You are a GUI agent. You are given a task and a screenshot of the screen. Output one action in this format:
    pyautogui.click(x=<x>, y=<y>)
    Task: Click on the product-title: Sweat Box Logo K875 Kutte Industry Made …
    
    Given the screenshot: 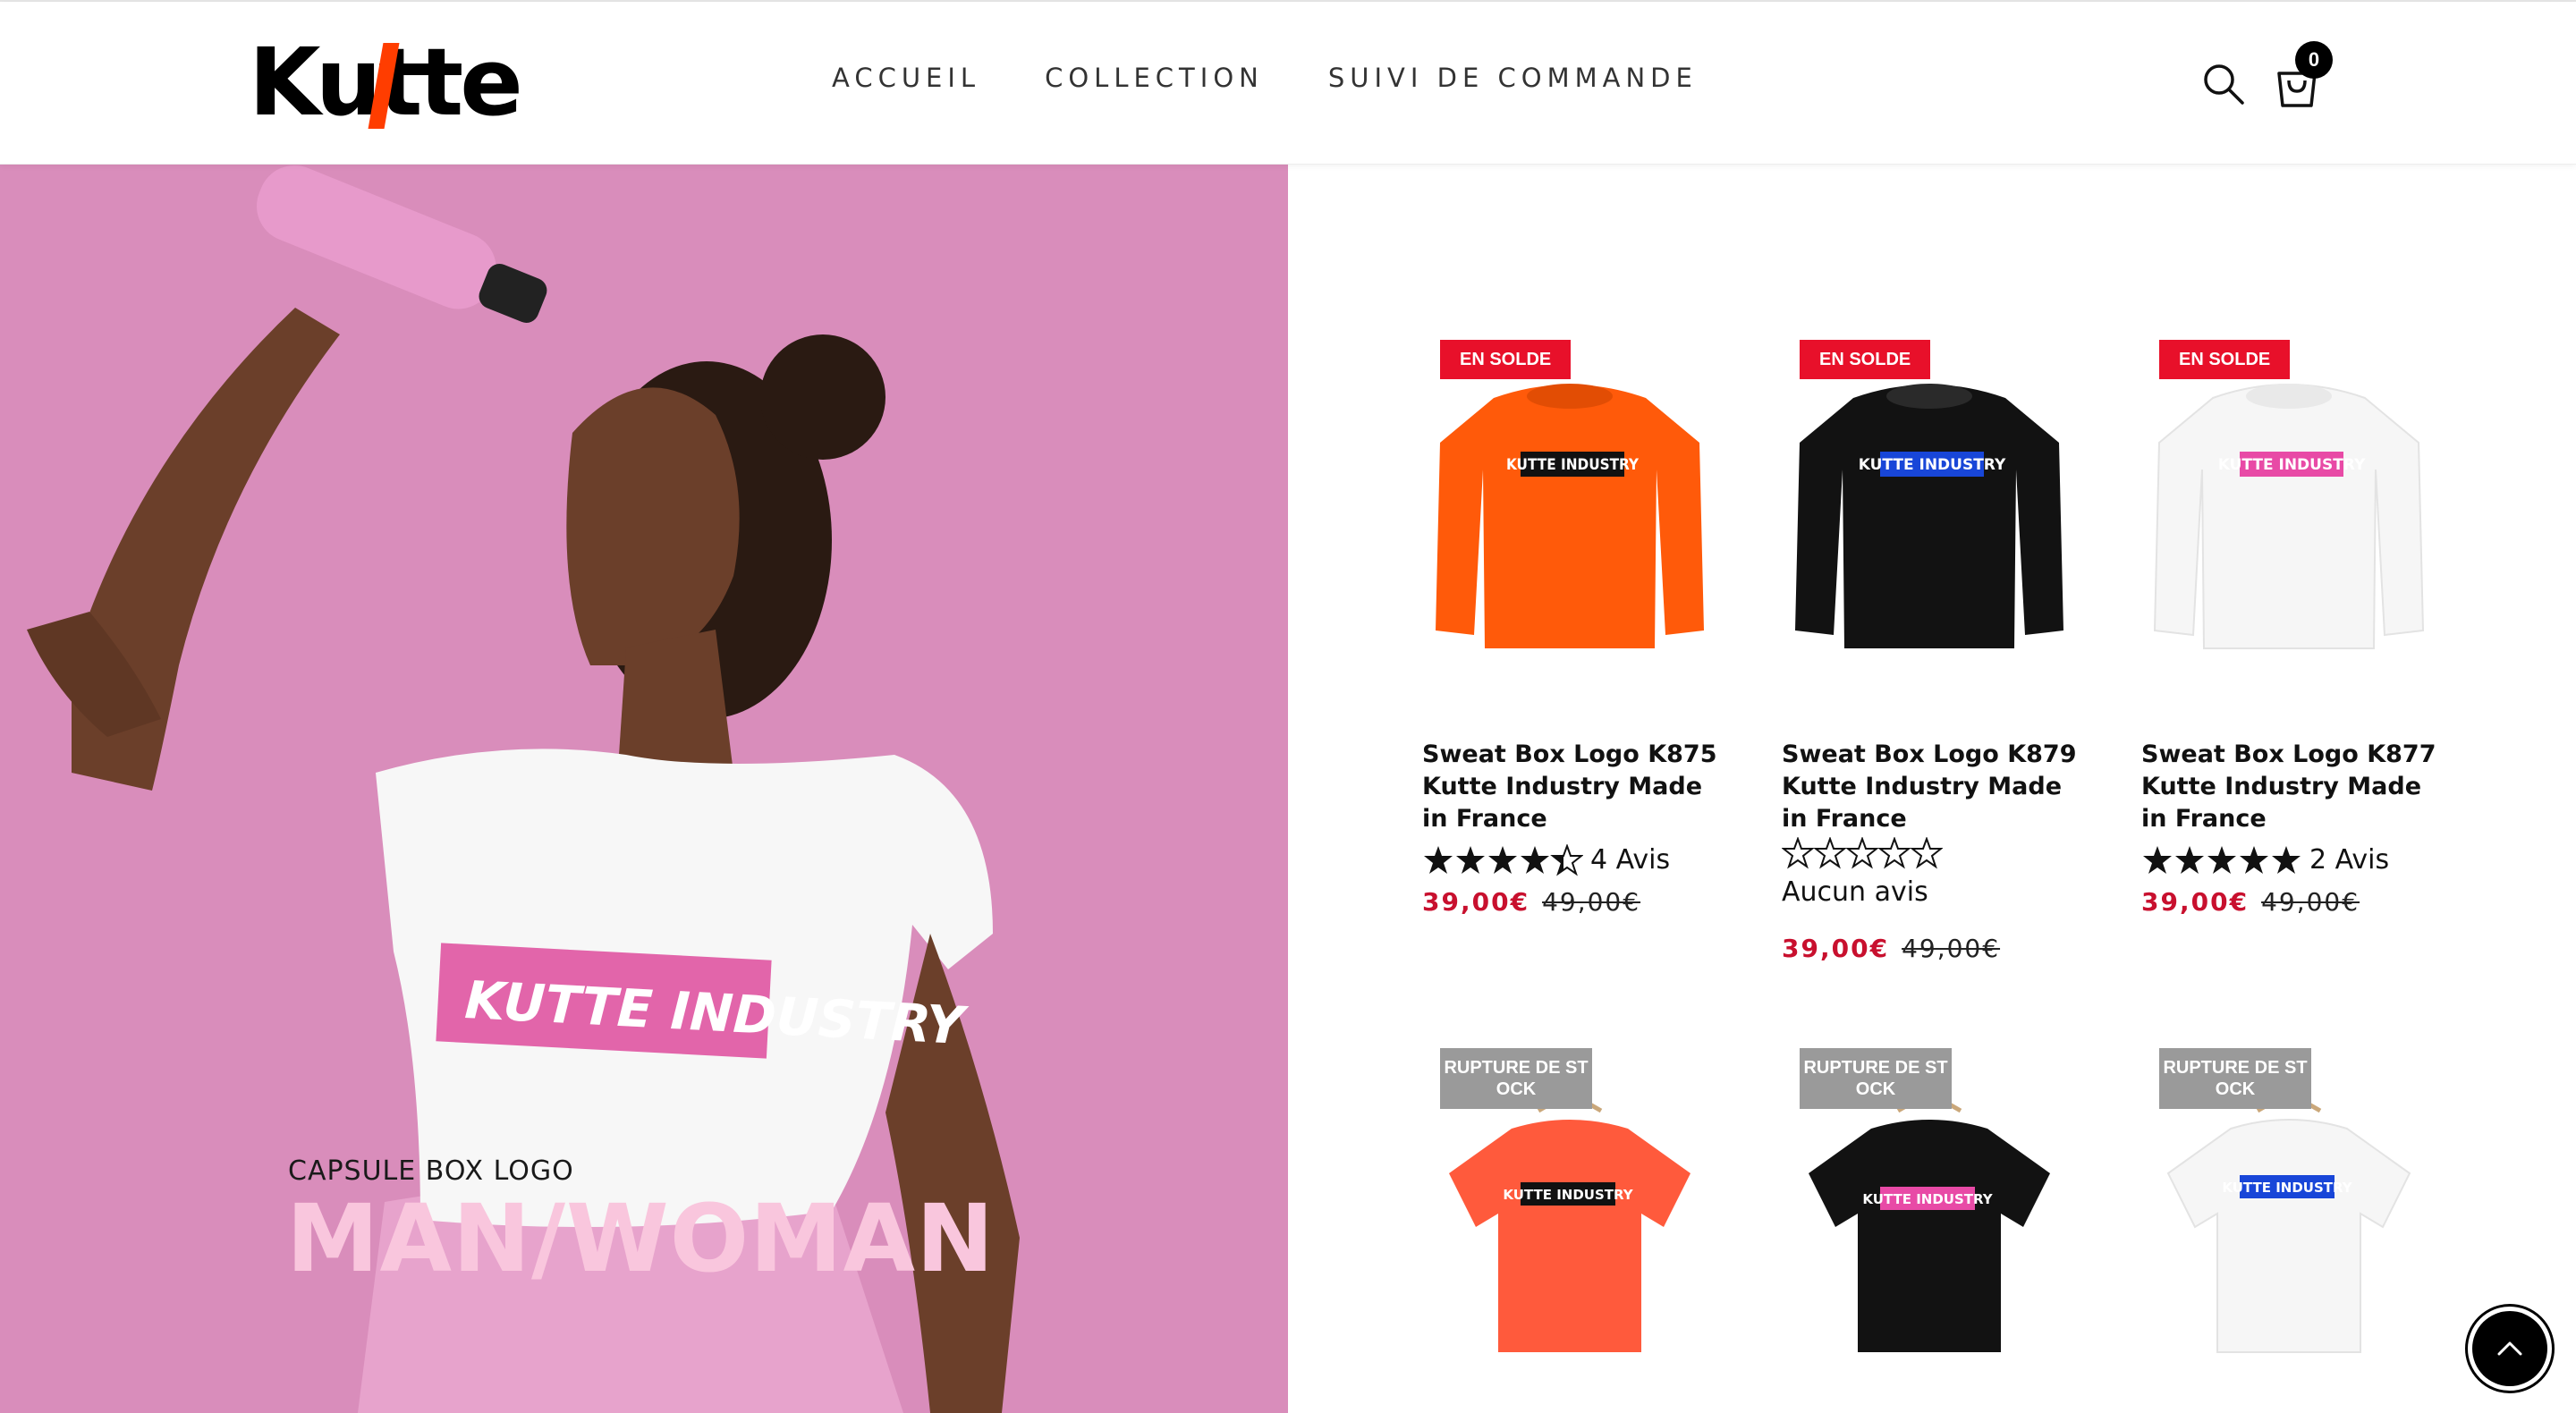 What is the action you would take?
    pyautogui.click(x=1574, y=787)
    